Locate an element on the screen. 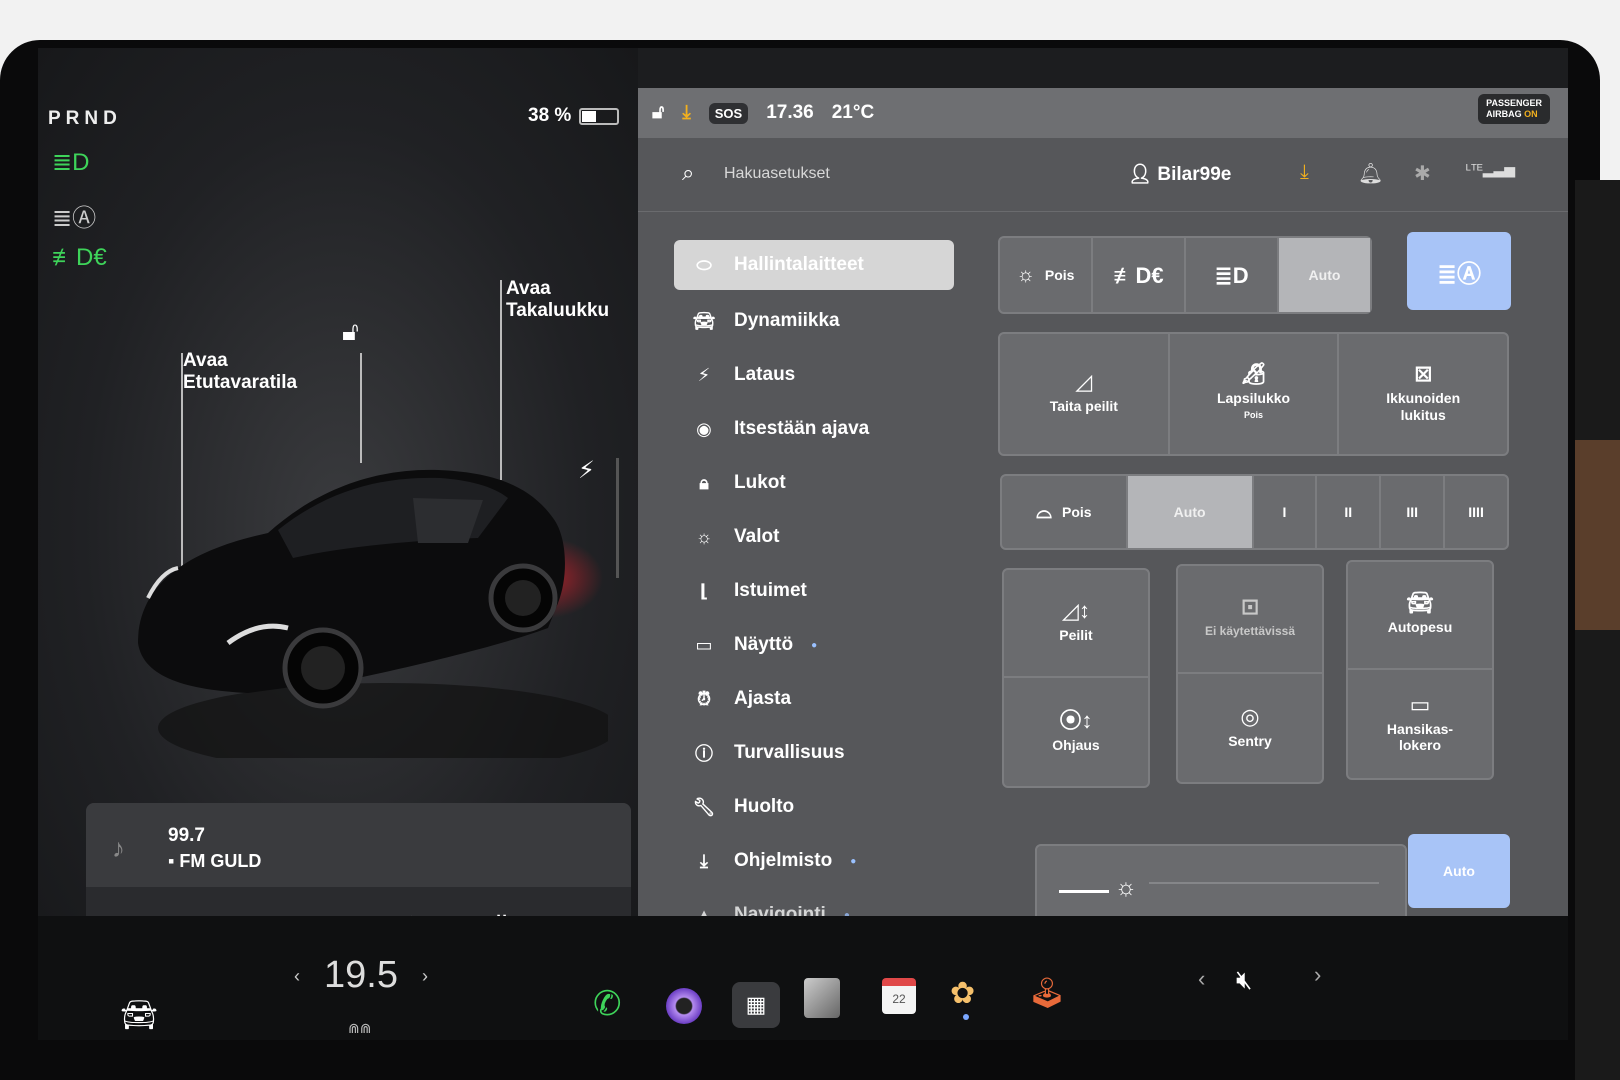  alarm-clock-icon: ⏰︎ is located at coordinates (704, 698).